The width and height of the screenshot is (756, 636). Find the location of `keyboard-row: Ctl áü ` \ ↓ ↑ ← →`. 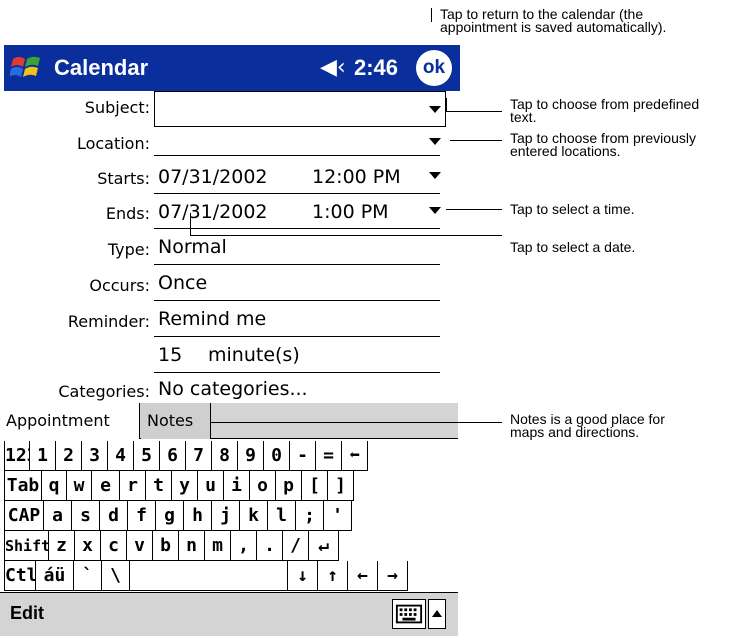

keyboard-row: Ctl áü ` \ ↓ ↑ ← → is located at coordinates (206, 576).